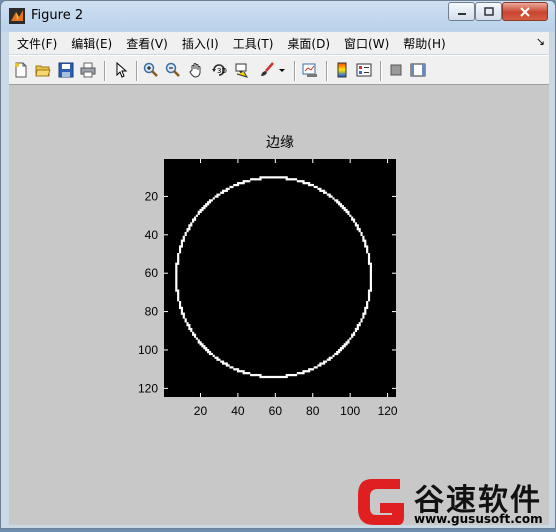 The height and width of the screenshot is (532, 556). What do you see at coordinates (364, 70) in the screenshot?
I see `legend-icon` at bounding box center [364, 70].